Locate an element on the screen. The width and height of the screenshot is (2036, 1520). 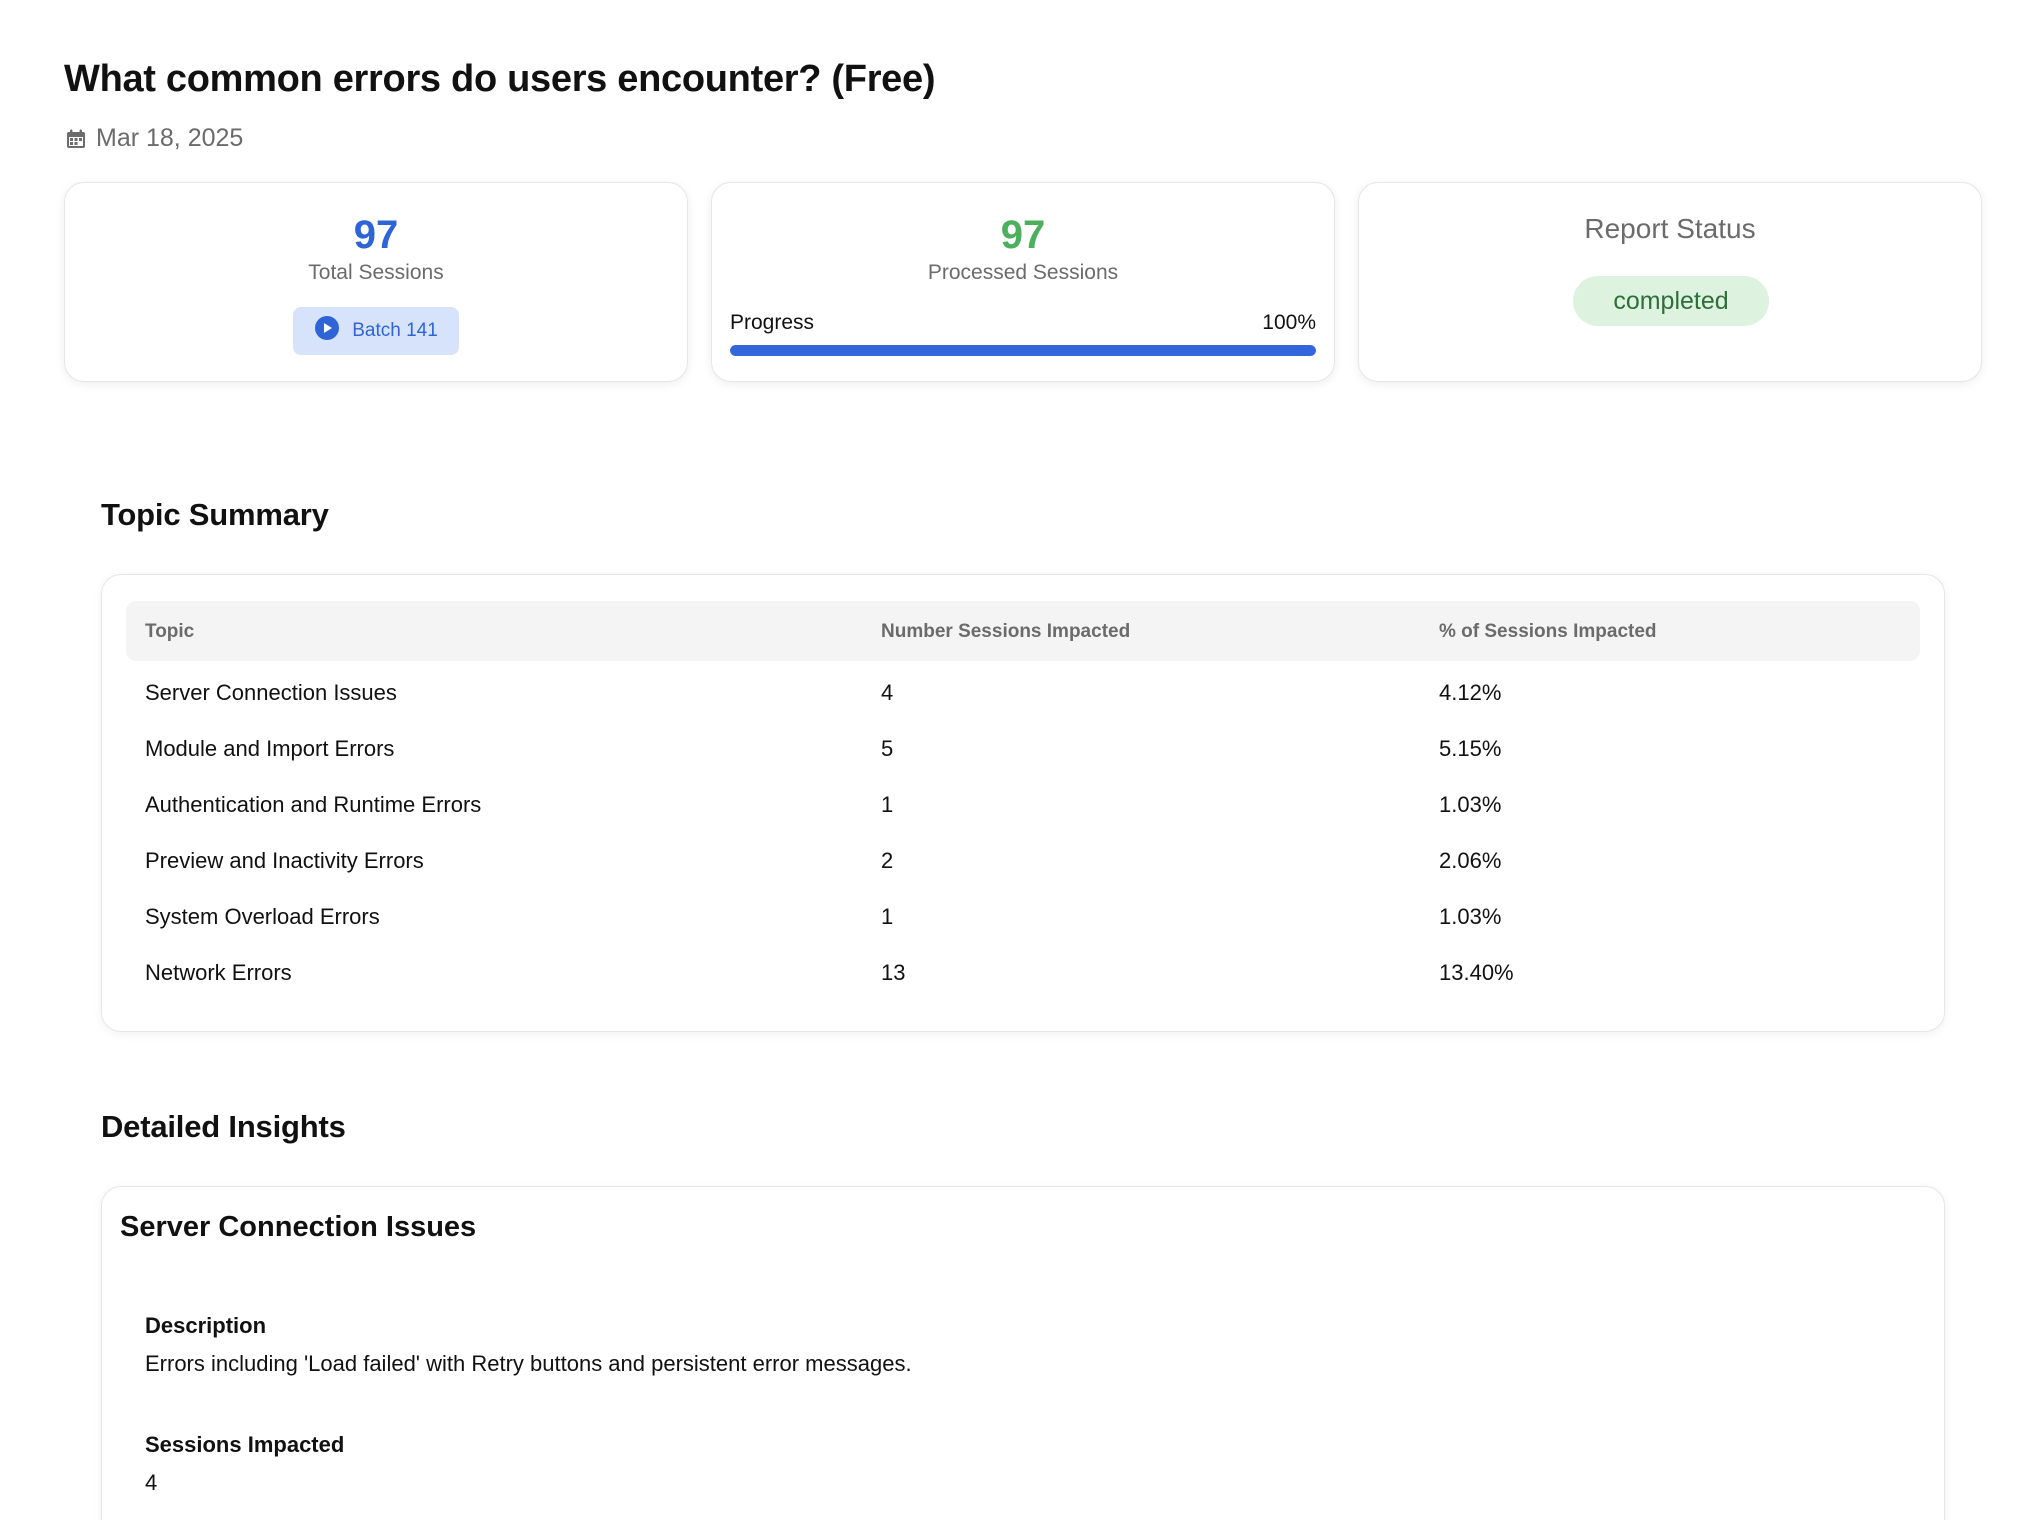
cell-topic: Network Errors is located at coordinates (218, 972).